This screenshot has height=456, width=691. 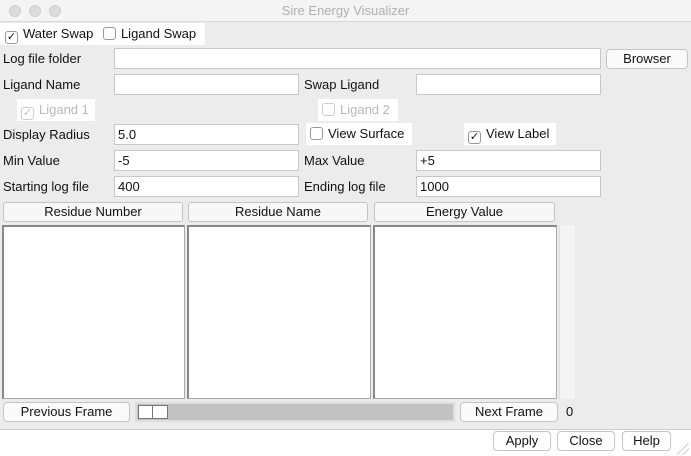 What do you see at coordinates (359, 134) in the screenshot?
I see `view-surface-checkbox: View Surface` at bounding box center [359, 134].